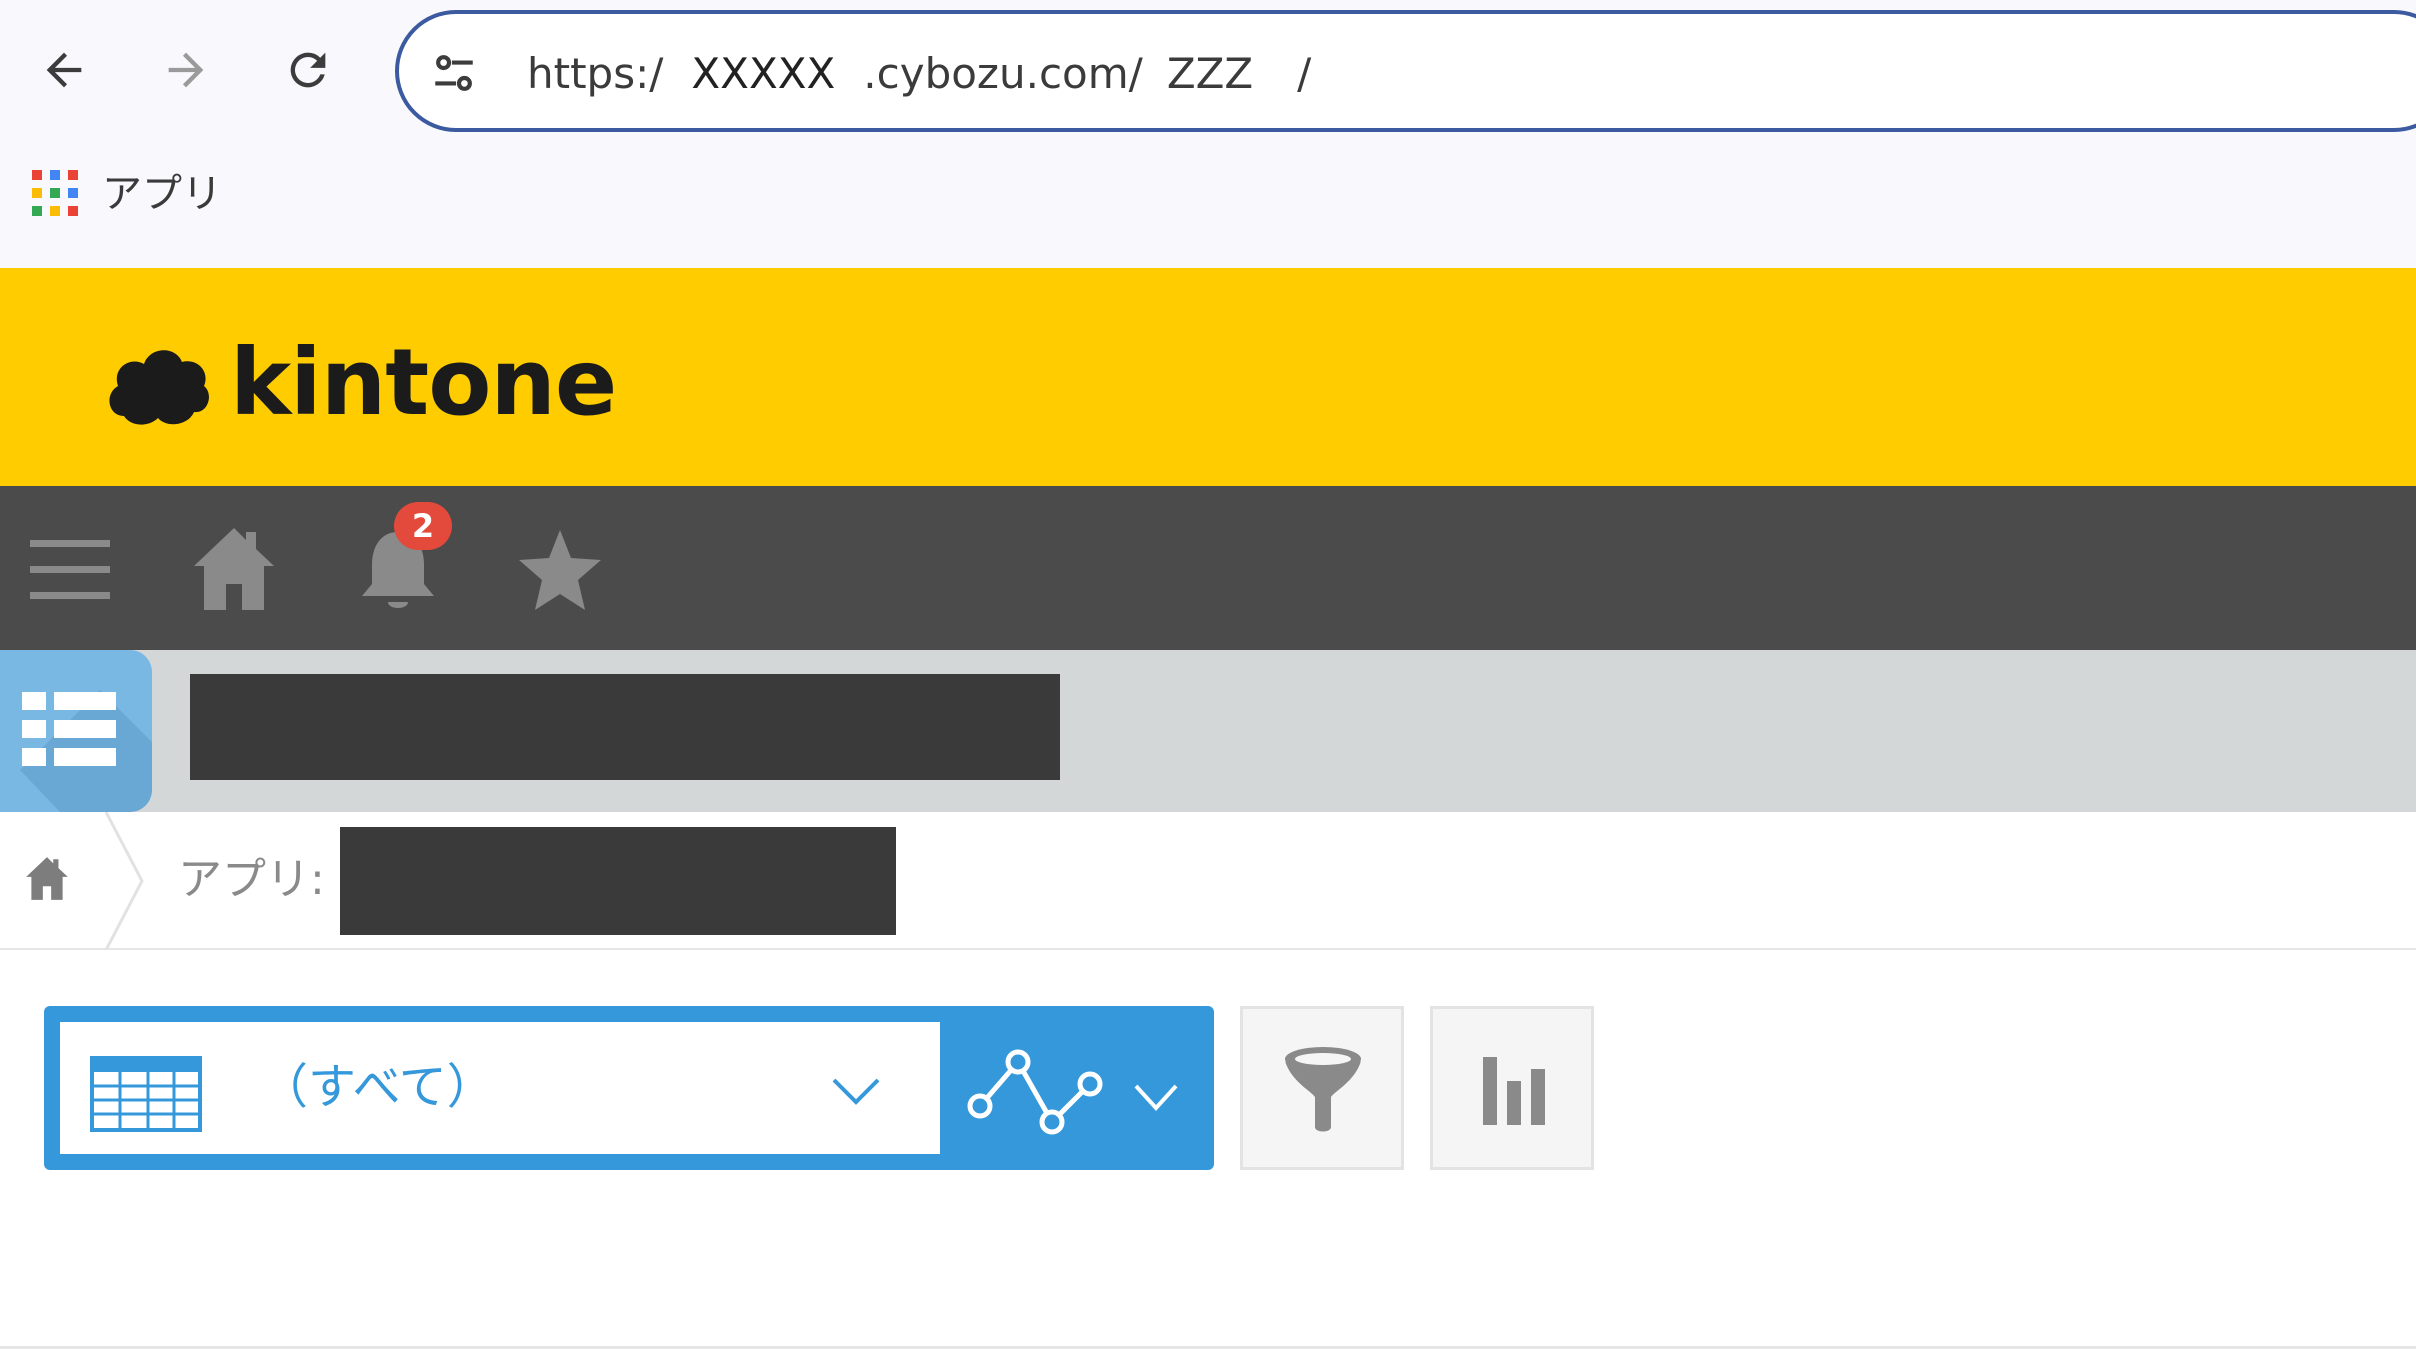  Describe the element at coordinates (595, 73) in the screenshot. I see `url-scheme: https:/` at that location.